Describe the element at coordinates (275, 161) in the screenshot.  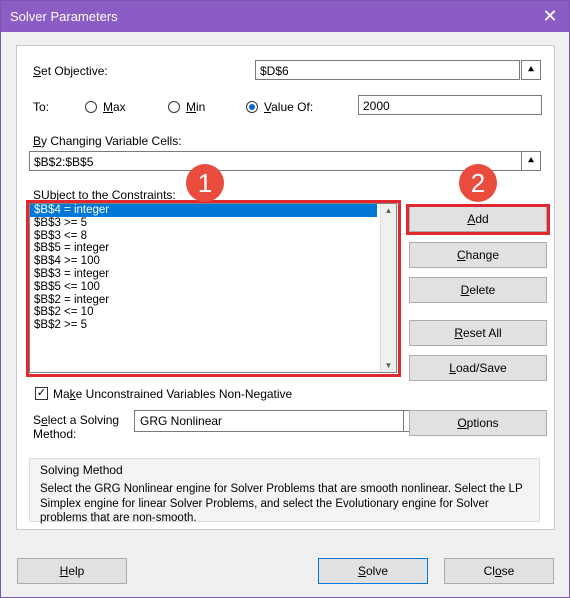
I see `changing-cells-input: $B$2:$B$5` at that location.